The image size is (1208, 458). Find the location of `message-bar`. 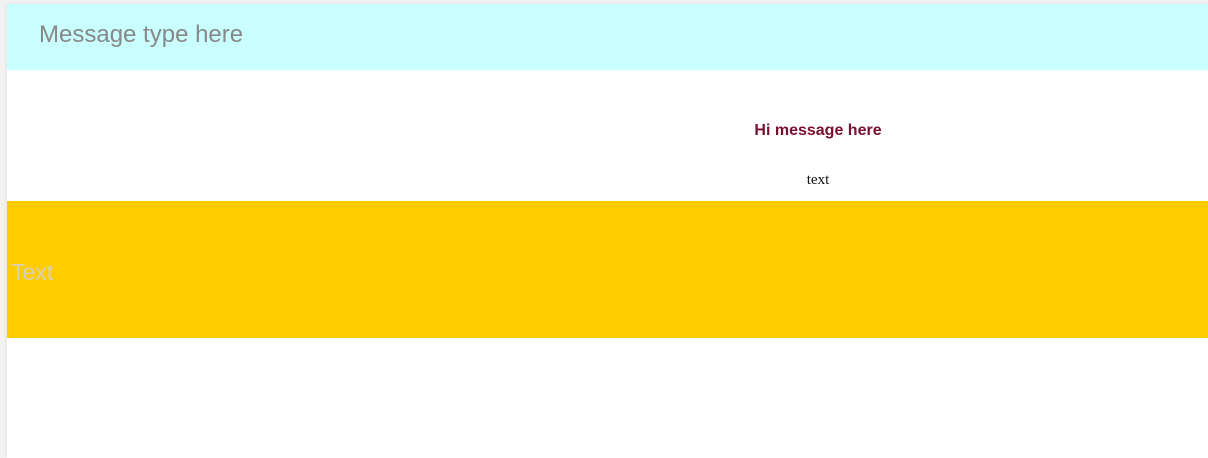

message-bar is located at coordinates (607, 37).